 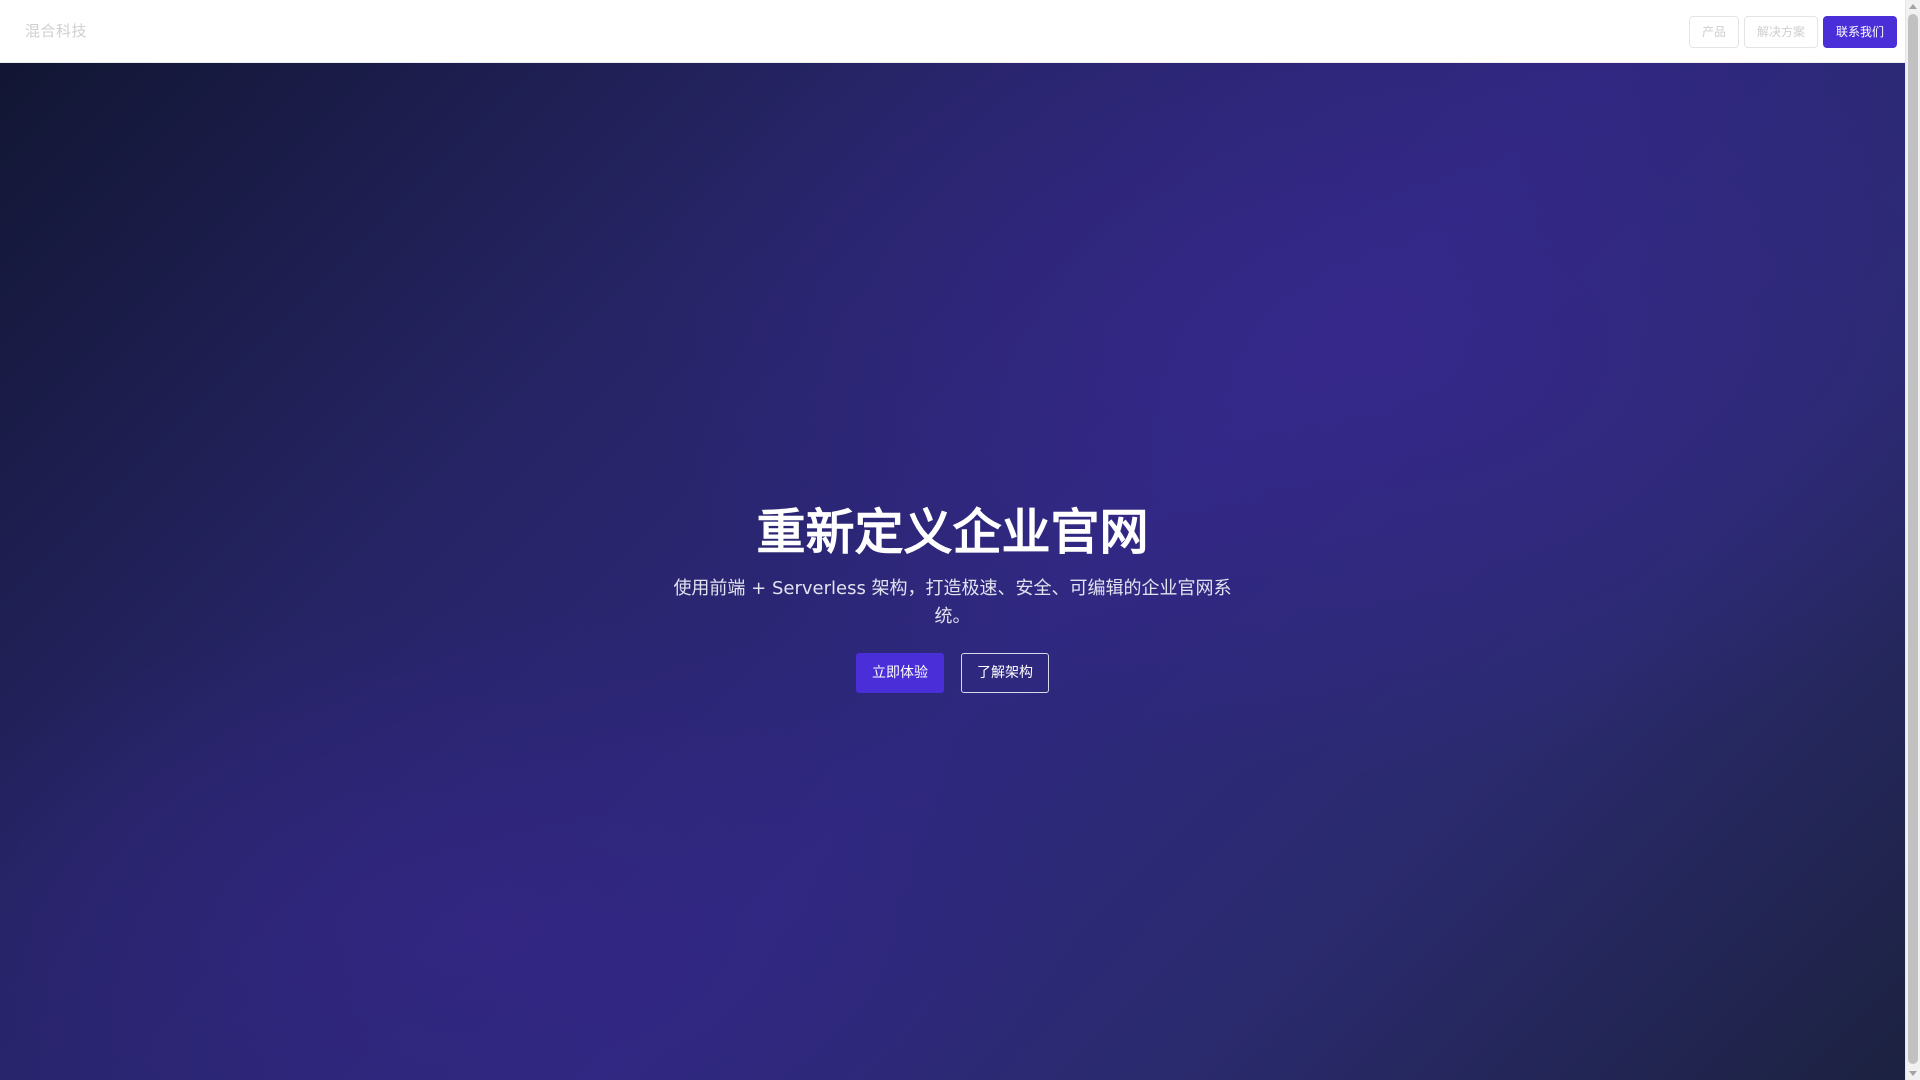 I want to click on scroll-down-arrow-icon, so click(x=1913, y=1073).